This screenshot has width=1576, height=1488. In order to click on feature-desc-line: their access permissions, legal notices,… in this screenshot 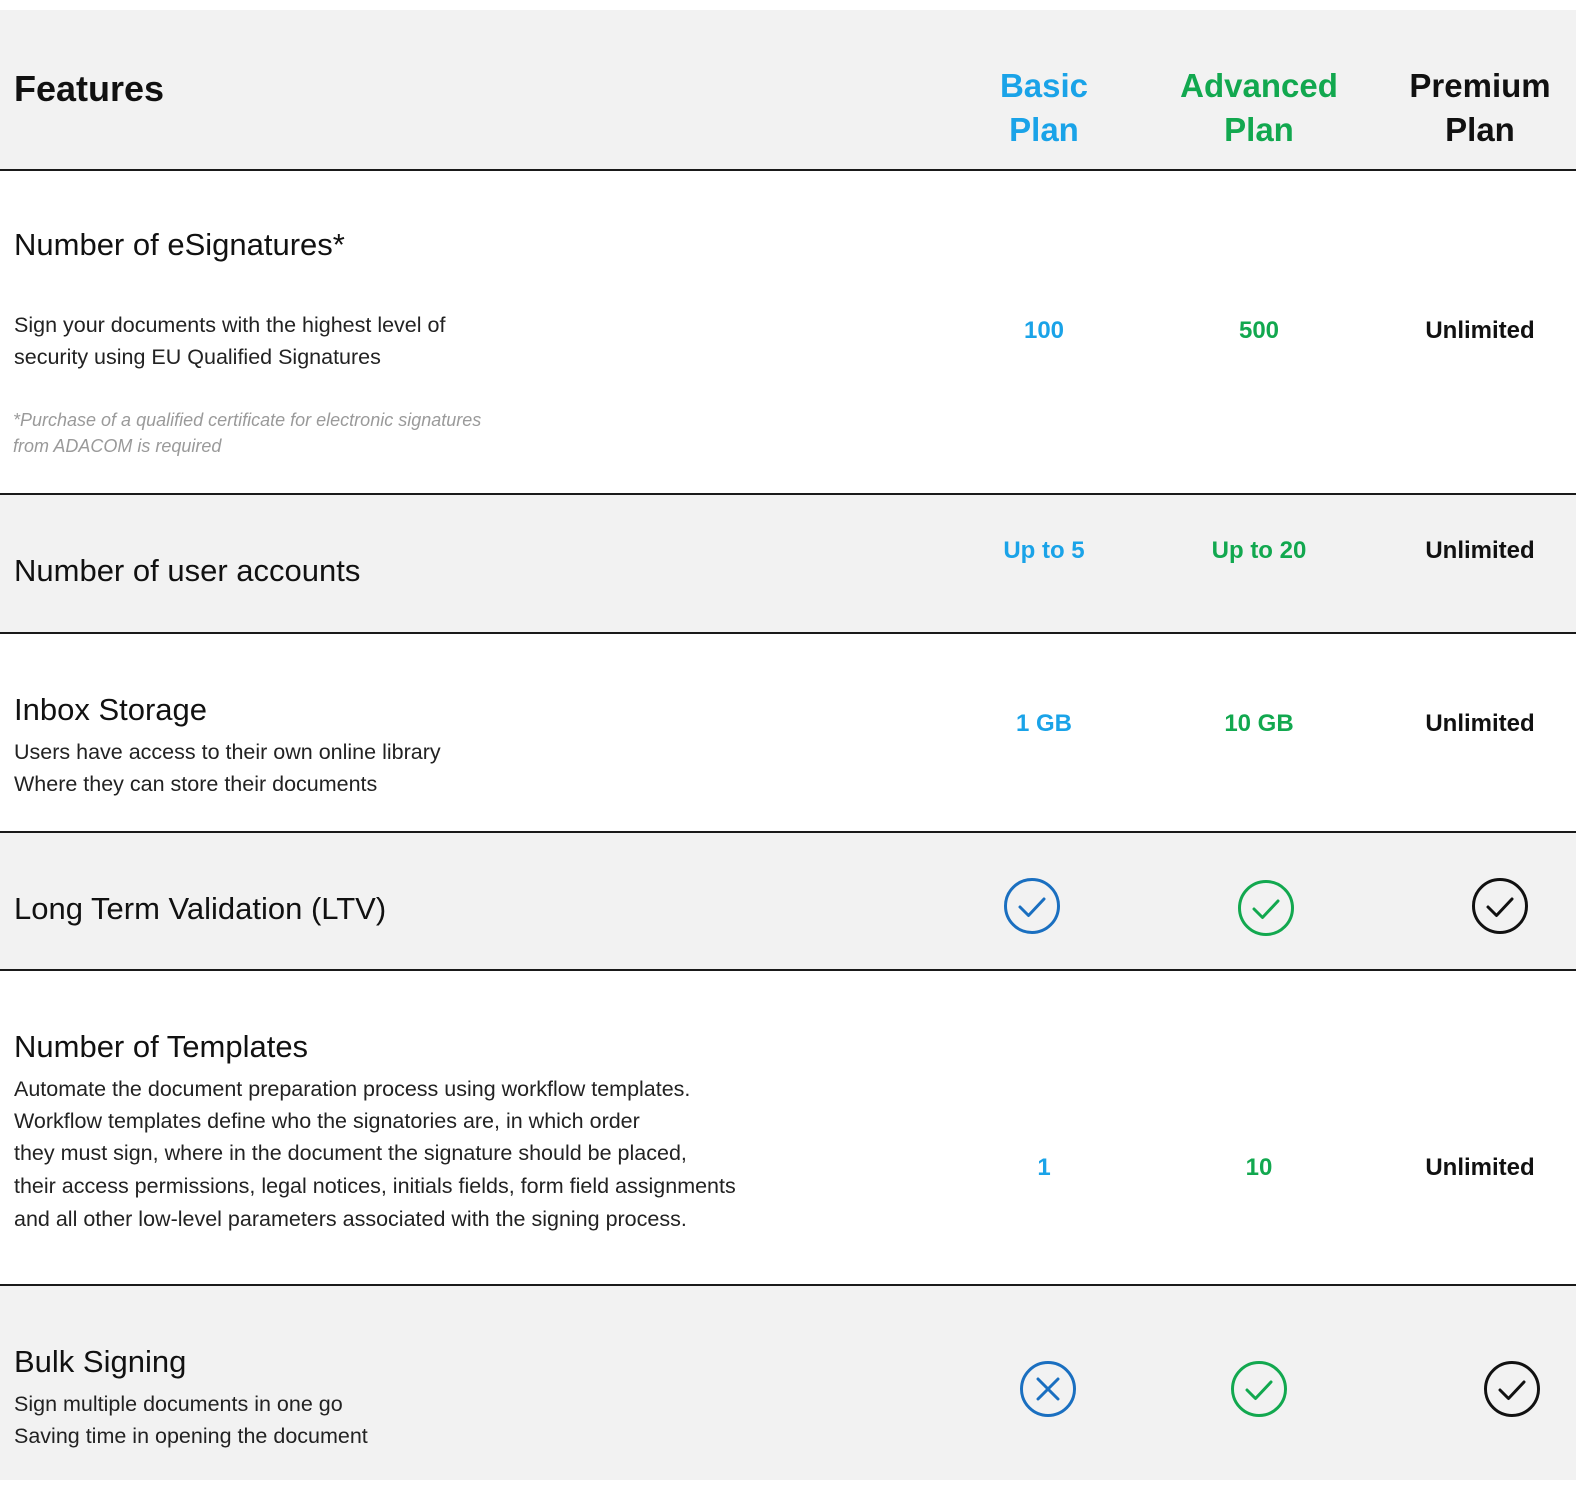, I will do `click(375, 1186)`.